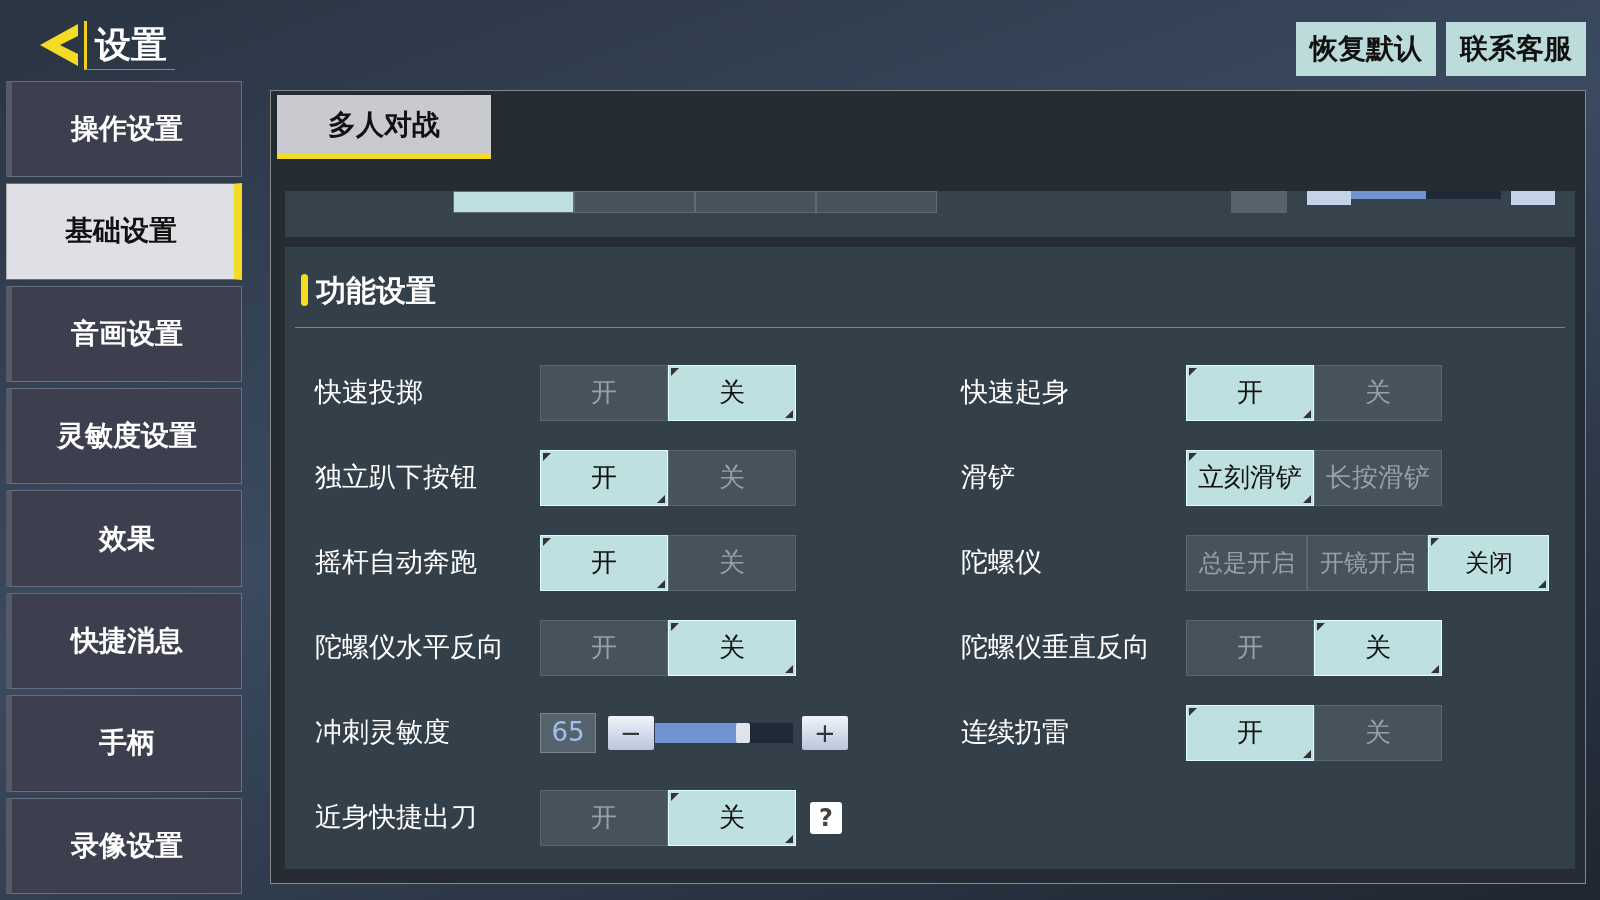 This screenshot has width=1600, height=900. I want to click on value-box, so click(1259, 202).